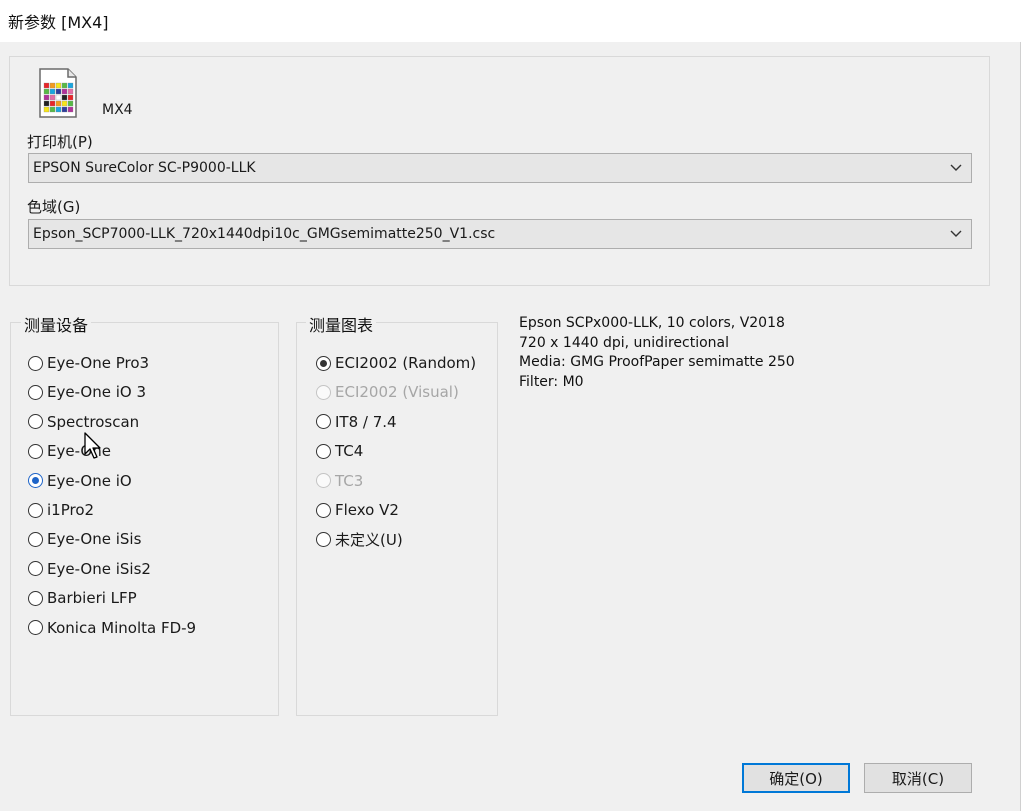  I want to click on radio-option: IT8 / 7.4, so click(356, 422).